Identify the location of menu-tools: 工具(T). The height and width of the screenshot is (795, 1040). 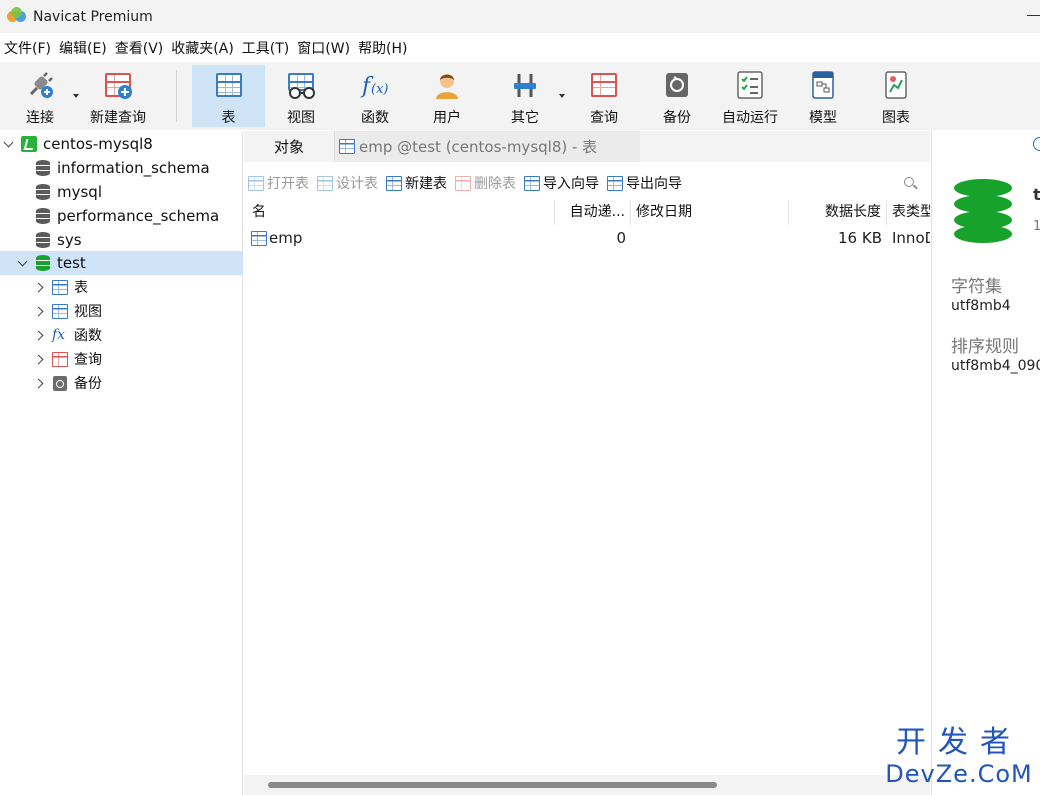
(265, 49).